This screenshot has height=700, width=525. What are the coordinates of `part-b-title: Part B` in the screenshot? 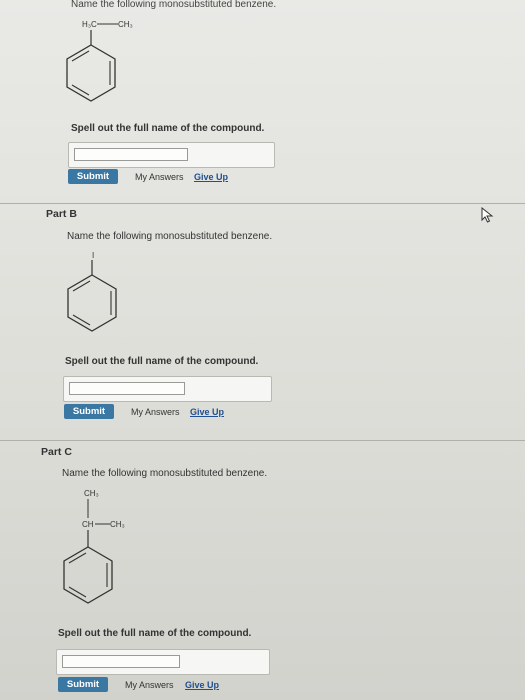 It's located at (61, 214).